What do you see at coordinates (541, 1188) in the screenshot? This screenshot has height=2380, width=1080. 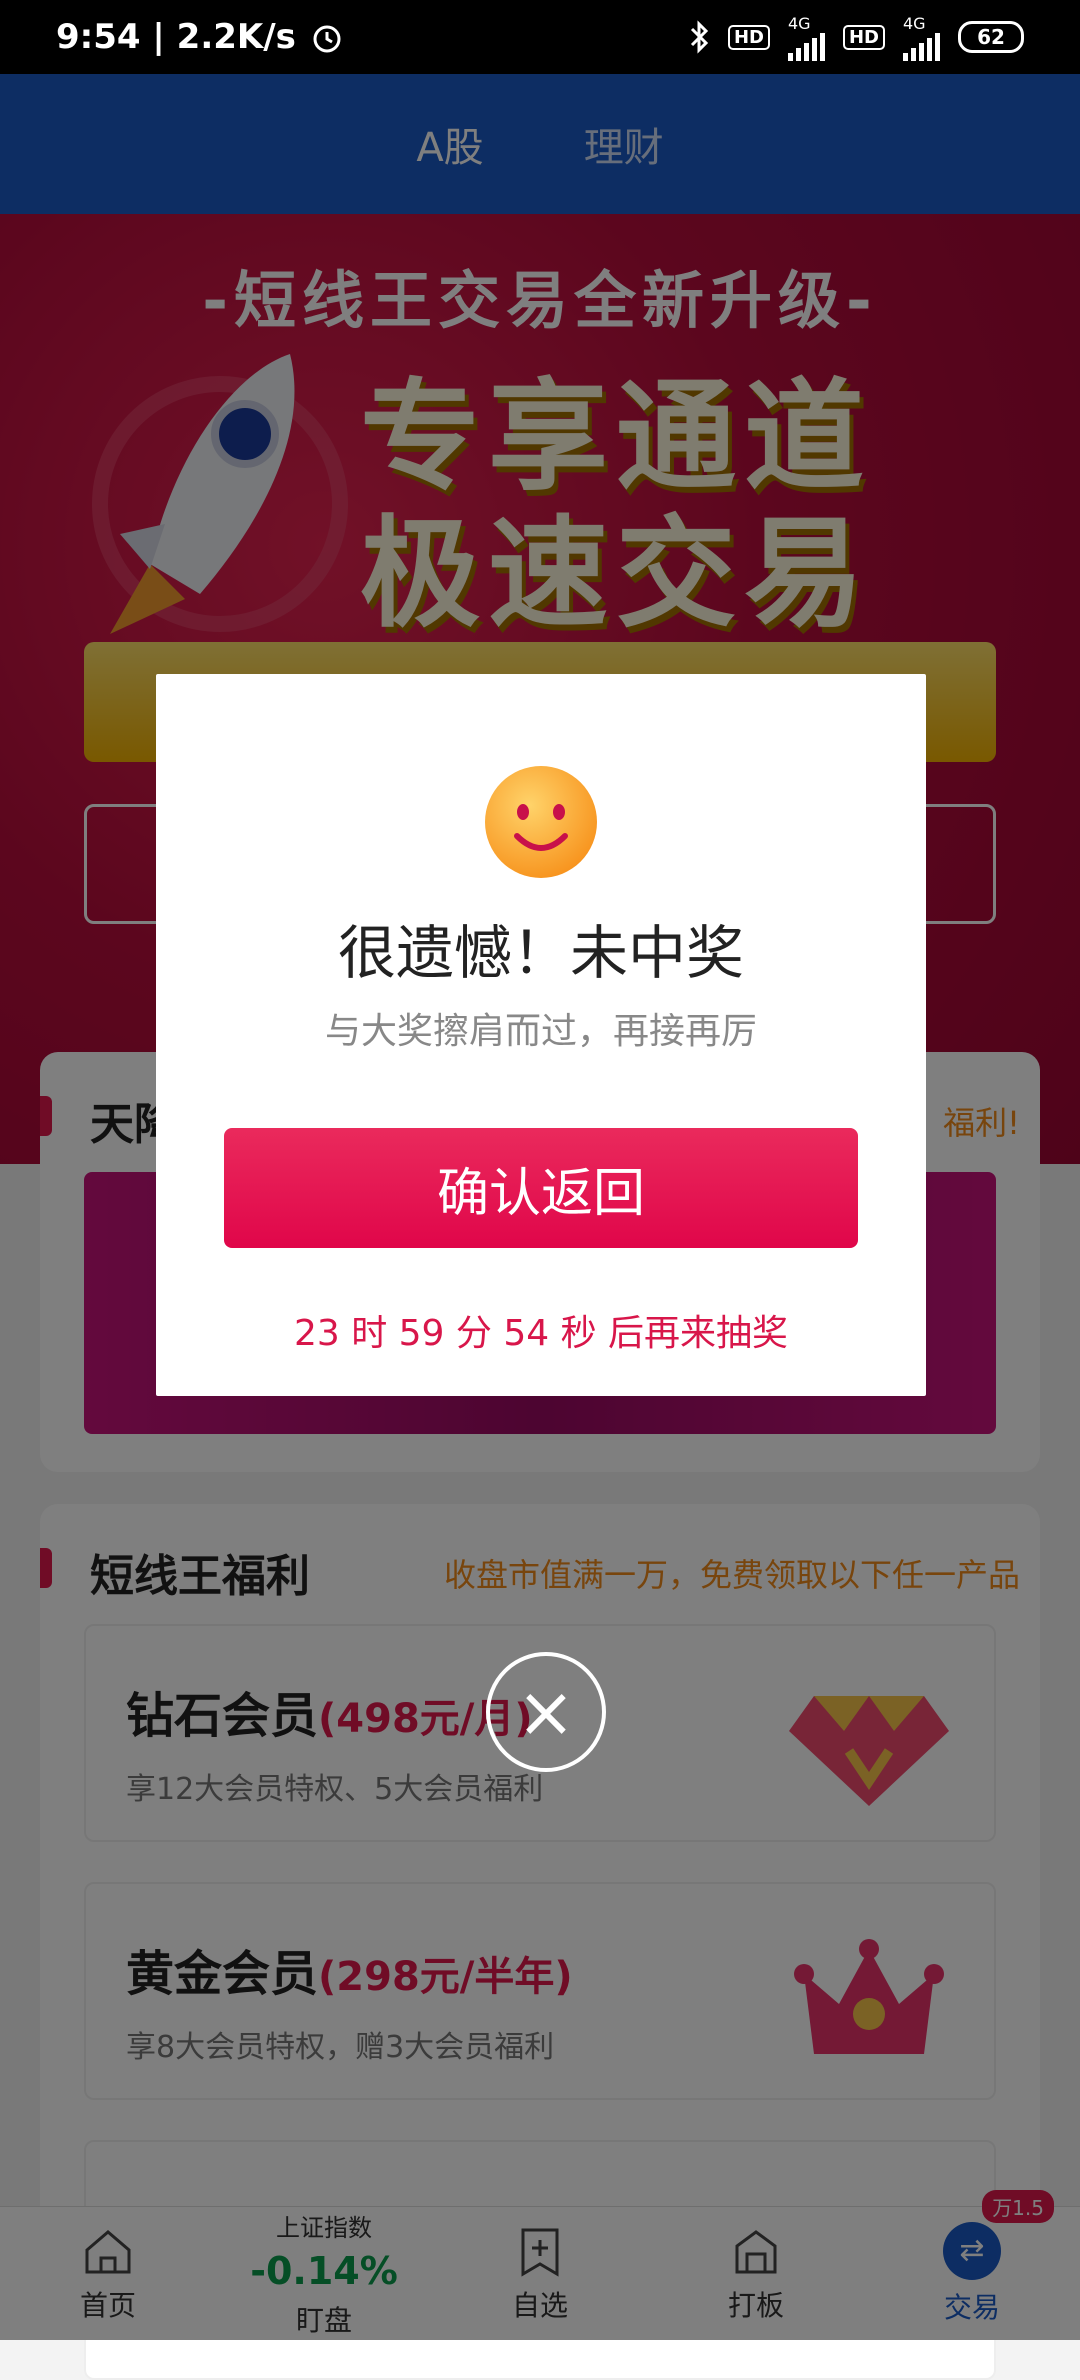 I see `confirm-return-button: 确认返回` at bounding box center [541, 1188].